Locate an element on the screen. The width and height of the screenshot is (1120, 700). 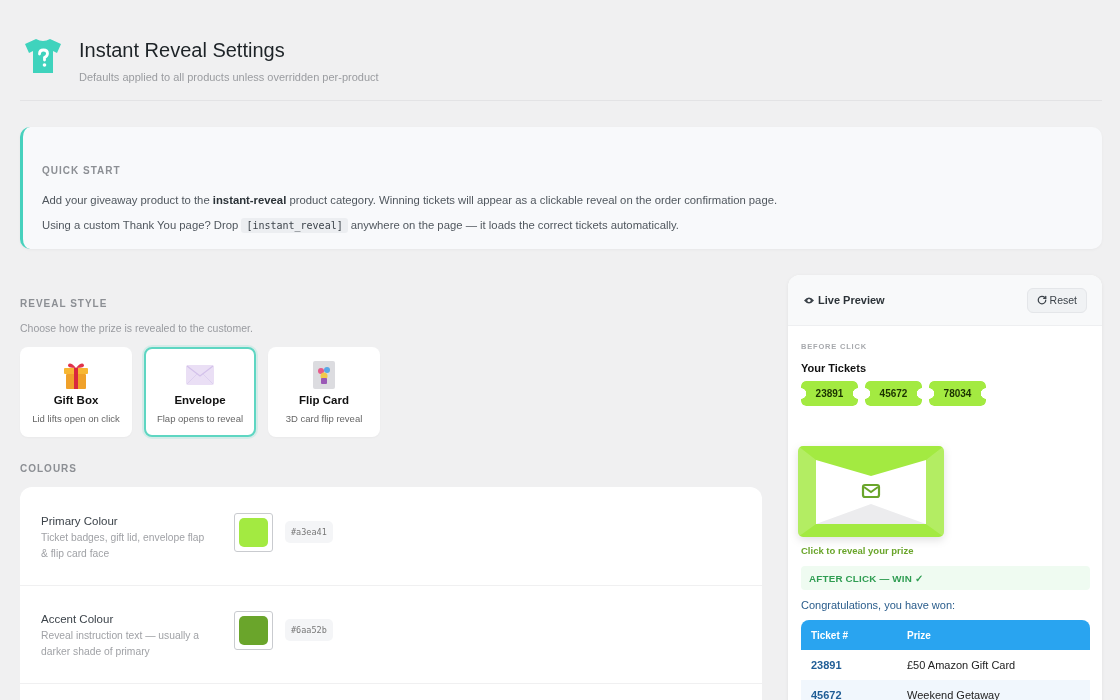
envelope-drawing is located at coordinates (871, 491).